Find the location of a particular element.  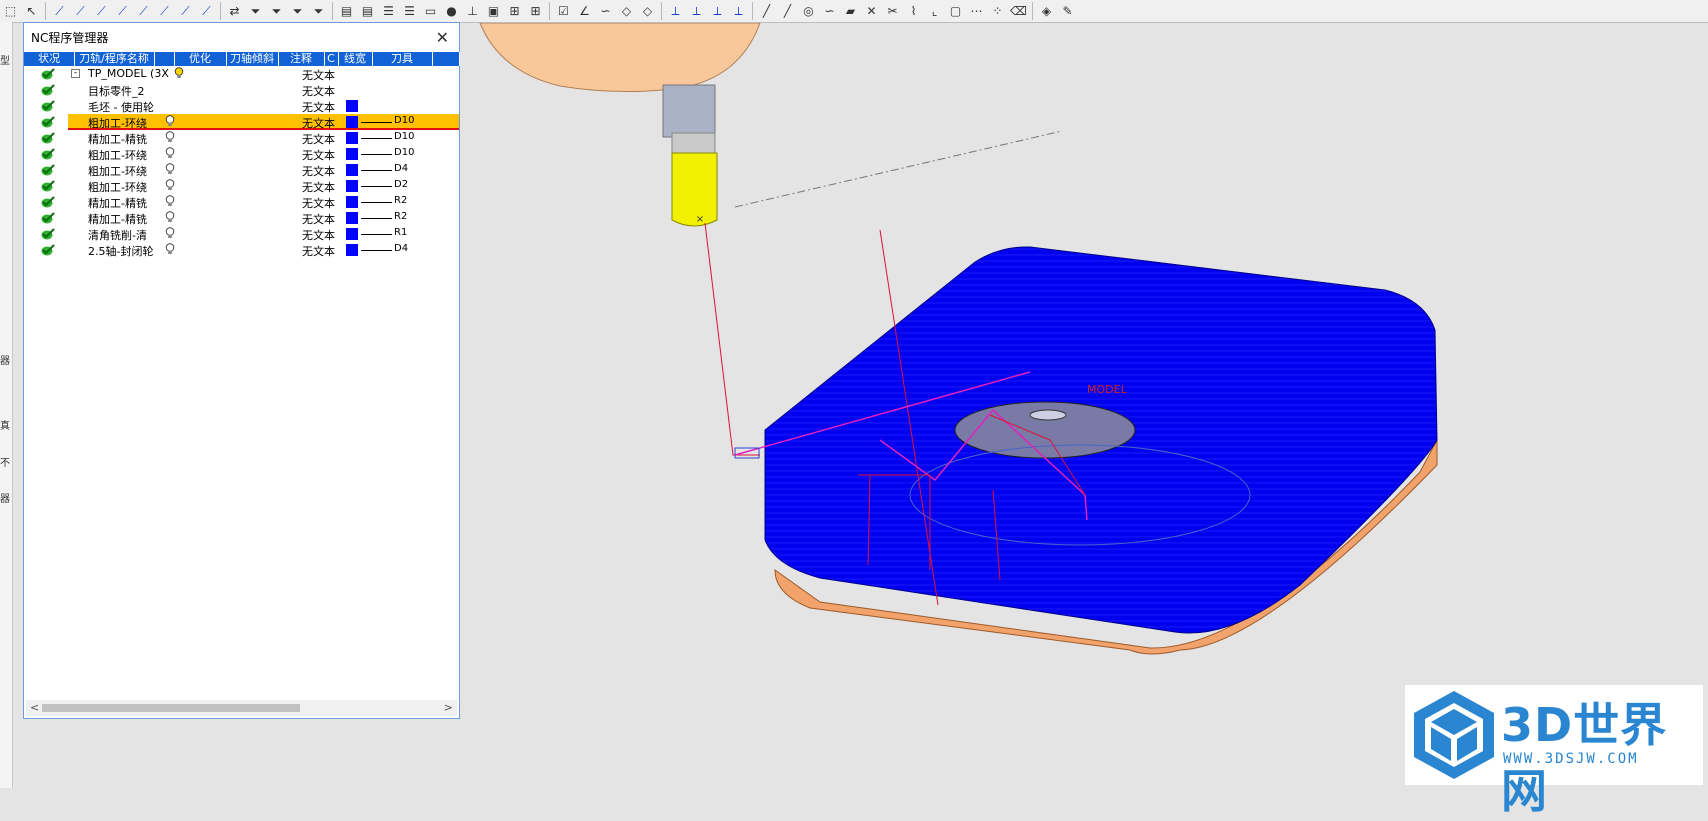

column-header: 优化 is located at coordinates (200, 59).